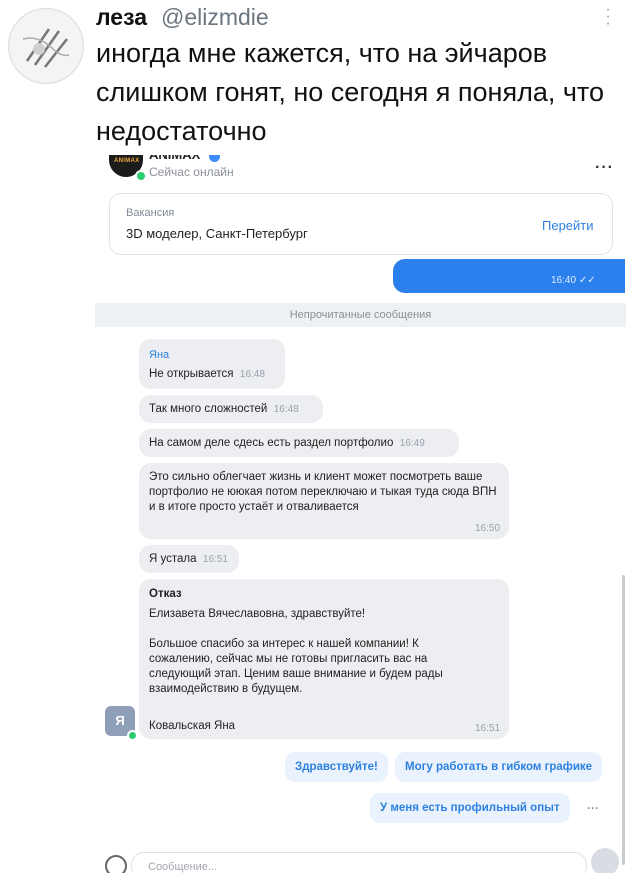  What do you see at coordinates (623, 720) in the screenshot?
I see `scrollbar` at bounding box center [623, 720].